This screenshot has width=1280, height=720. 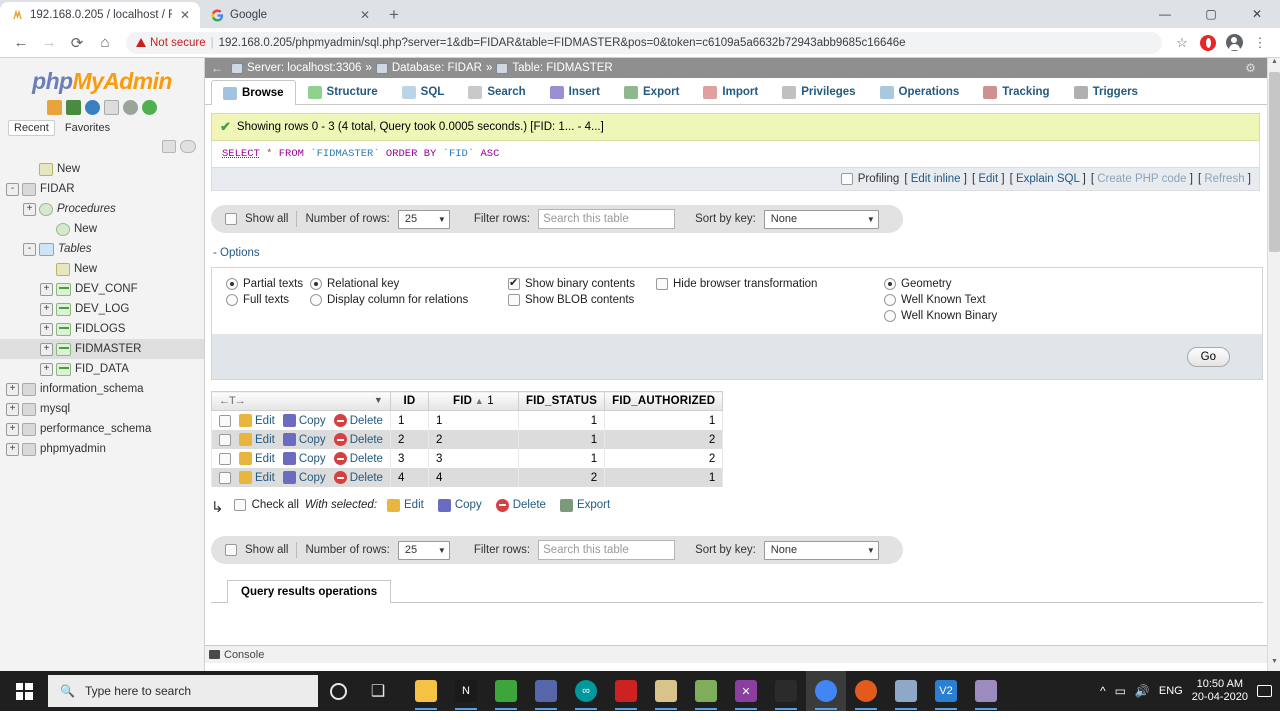 I want to click on not-secure-indicator: Not secure, so click(x=171, y=43).